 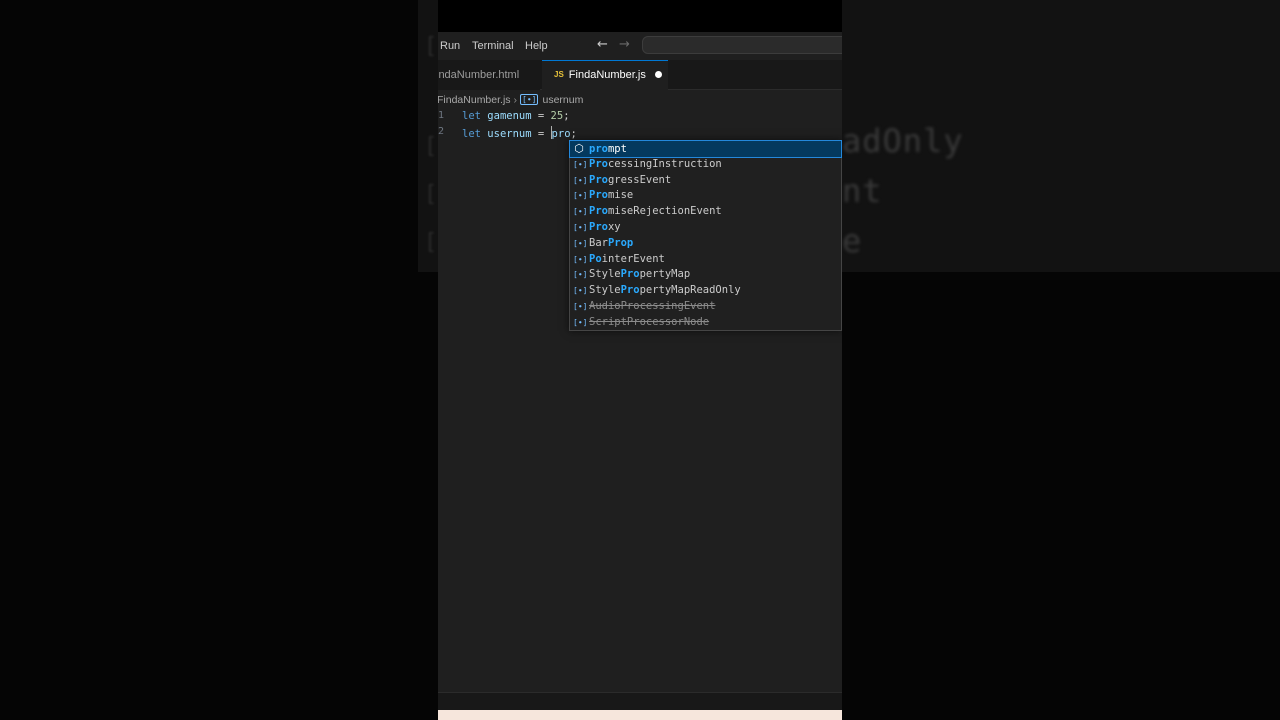 I want to click on suggestion-text: mise, so click(x=620, y=195).